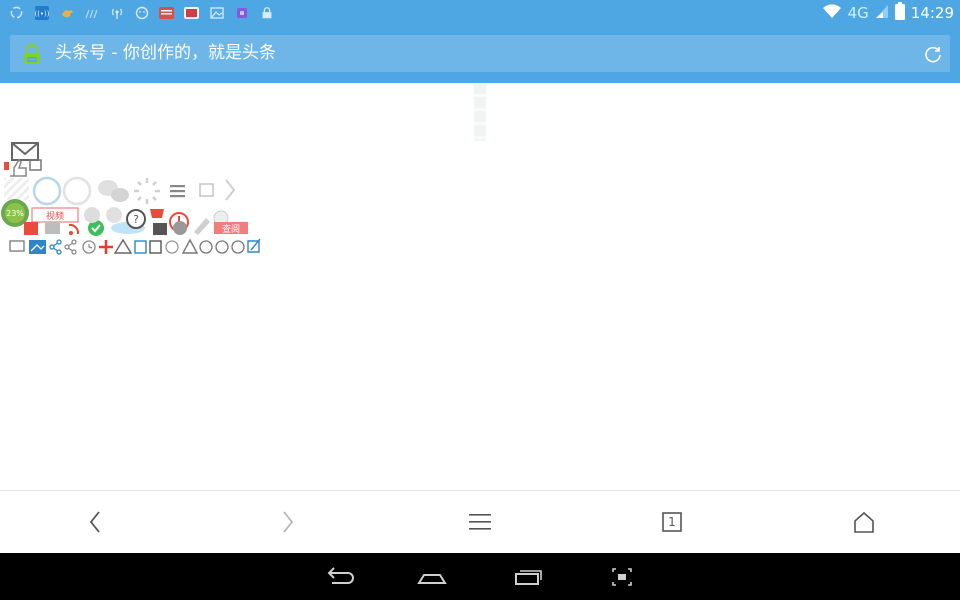  I want to click on refresh-icon, so click(933, 54).